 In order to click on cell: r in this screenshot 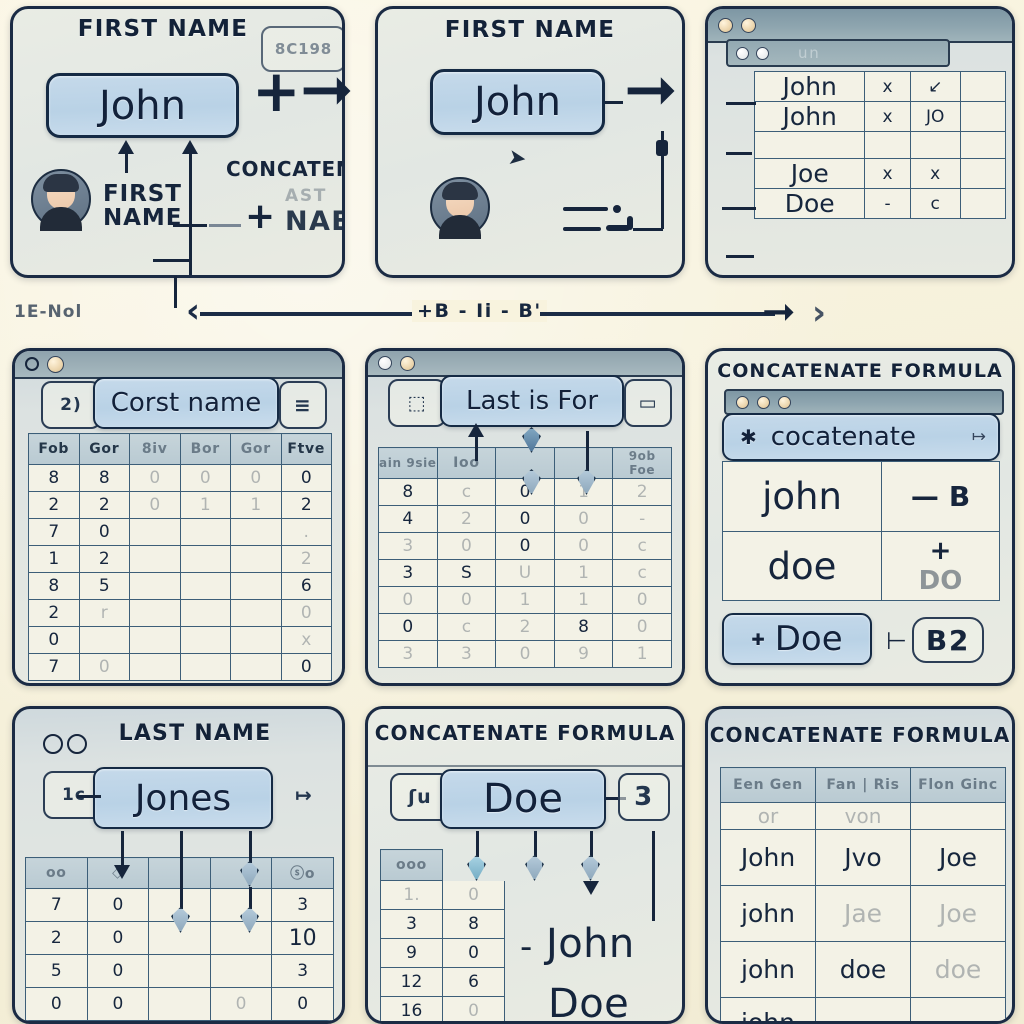, I will do `click(104, 613)`.